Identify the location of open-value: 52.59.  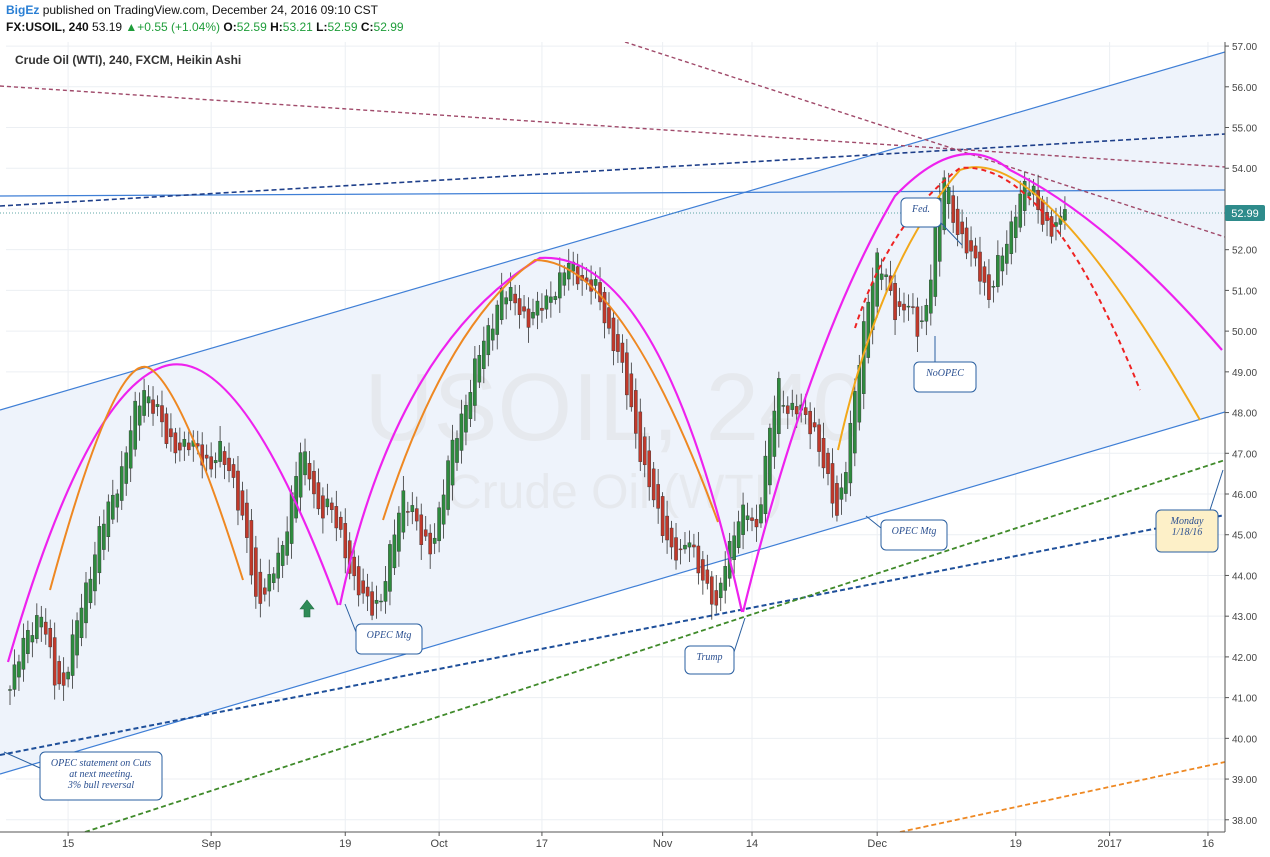
(251, 27).